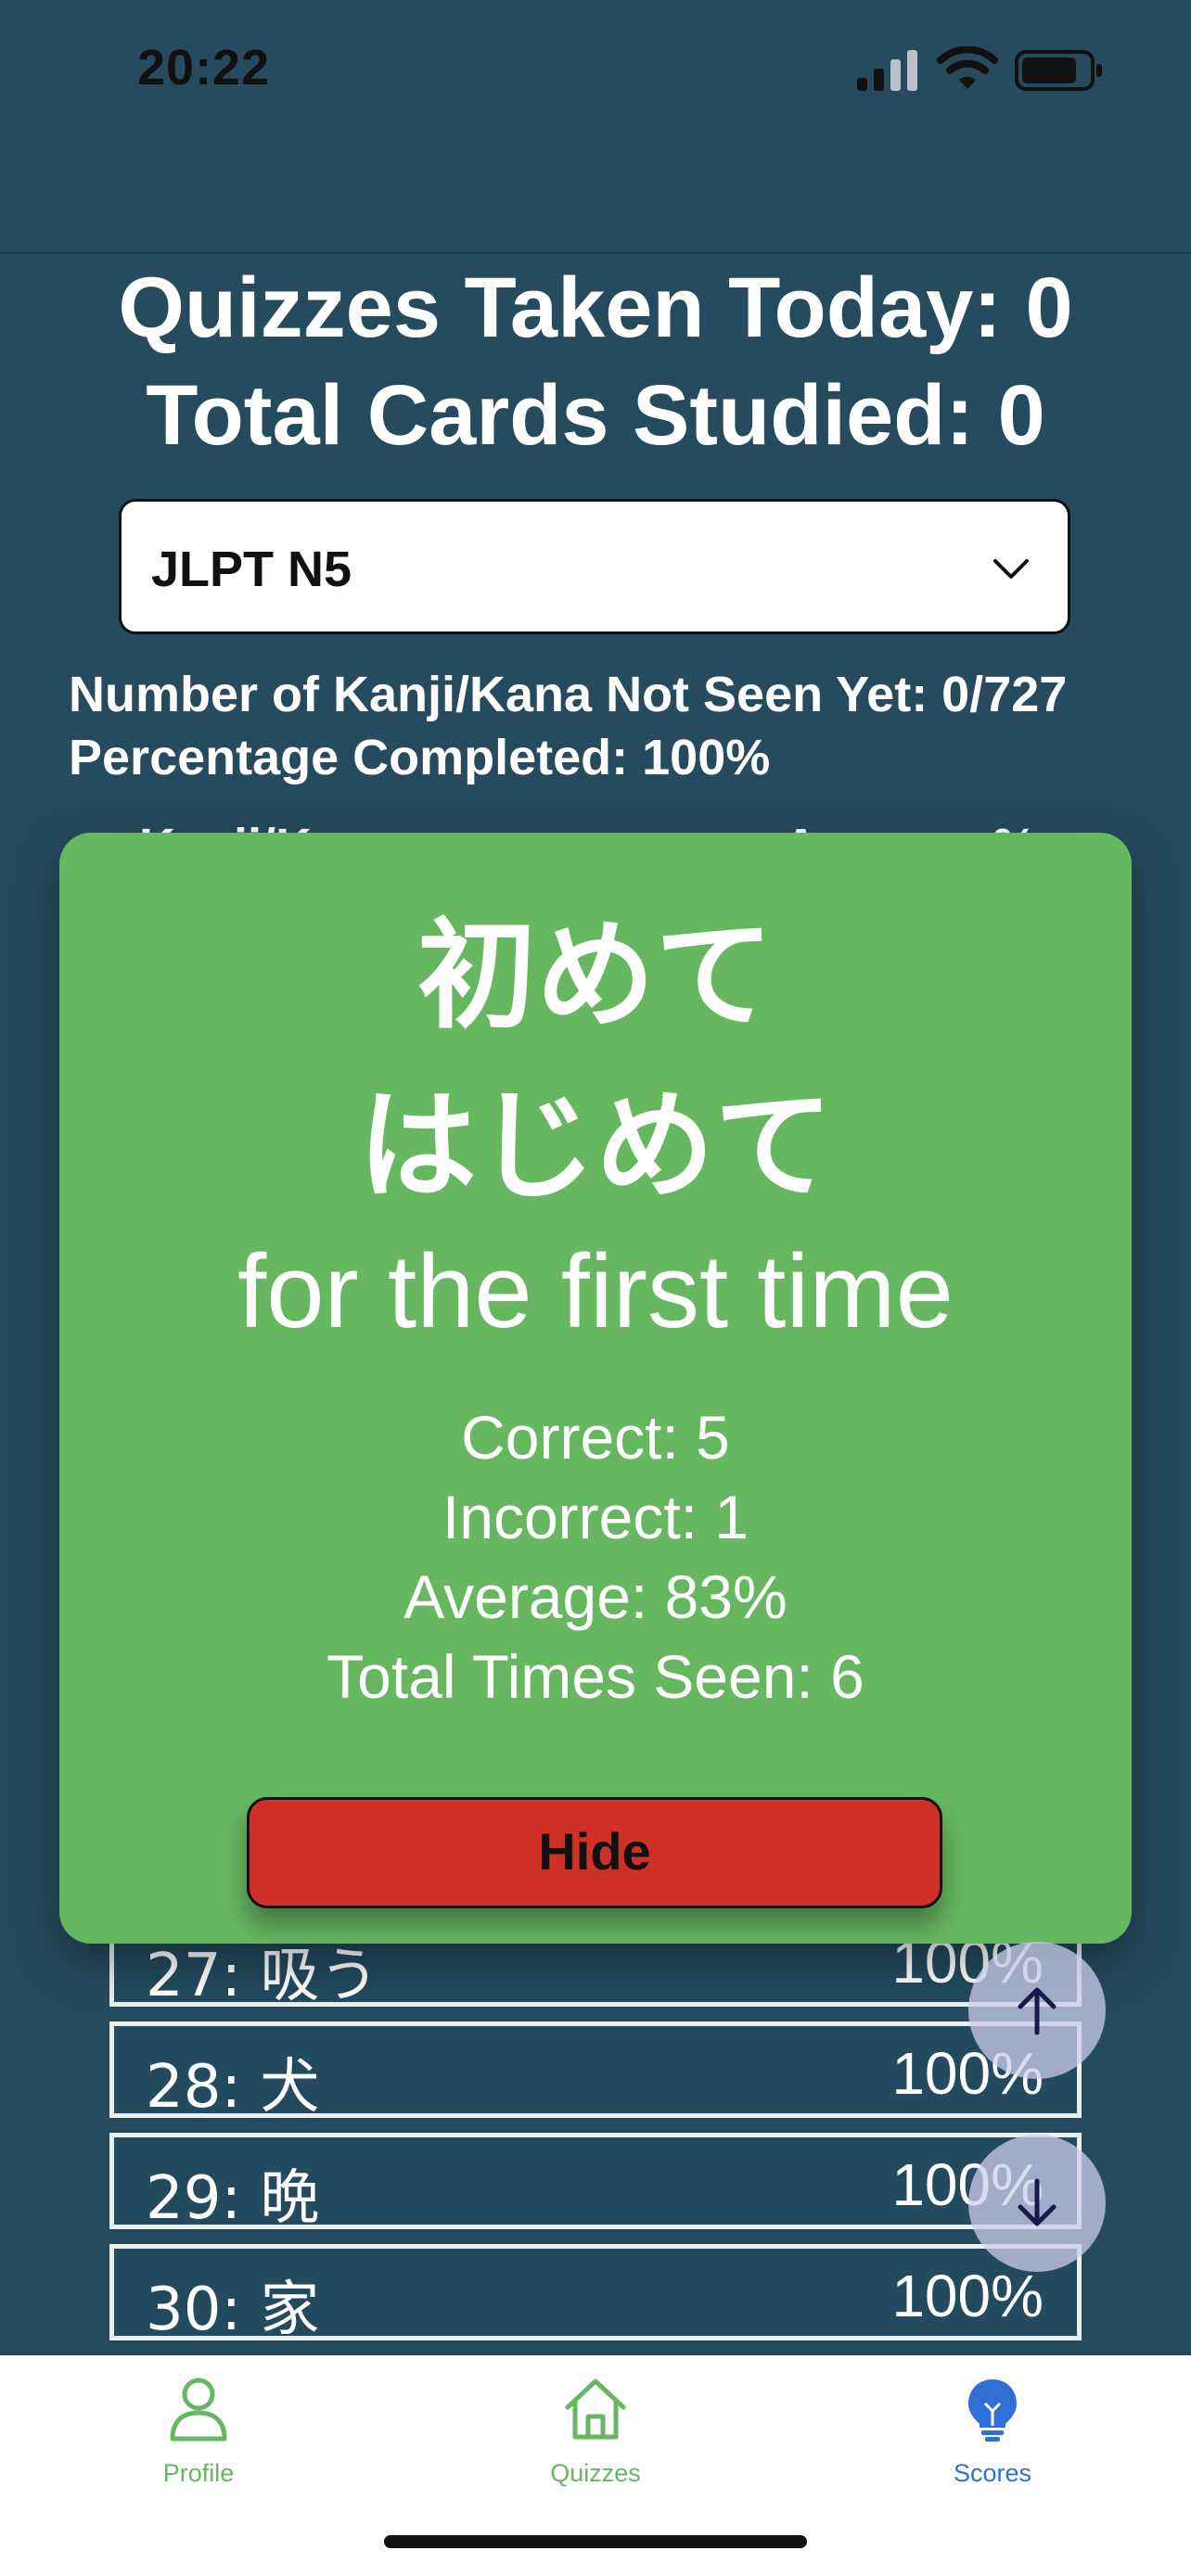 The width and height of the screenshot is (1191, 2576). What do you see at coordinates (568, 695) in the screenshot?
I see `not-seen-count: Number of Kanji/Kana Not Seen Yet: 0/727` at bounding box center [568, 695].